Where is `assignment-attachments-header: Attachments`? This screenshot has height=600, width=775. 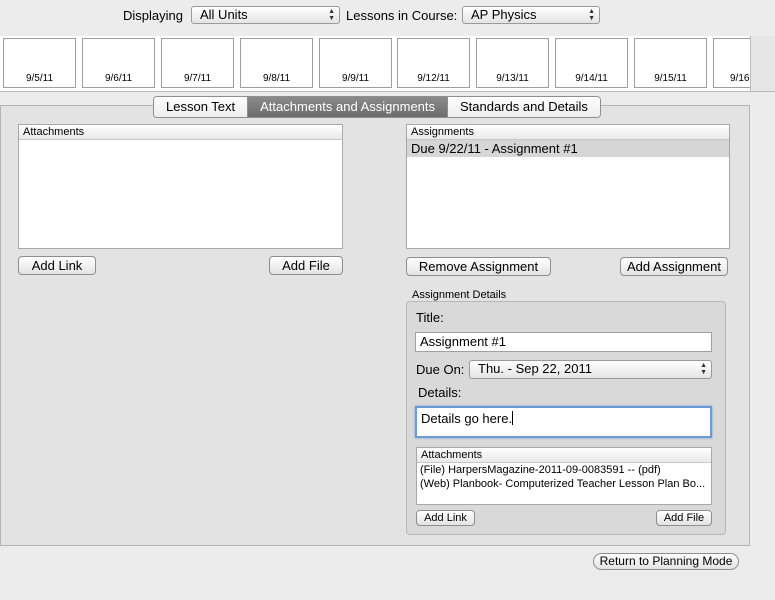
assignment-attachments-header: Attachments is located at coordinates (564, 455).